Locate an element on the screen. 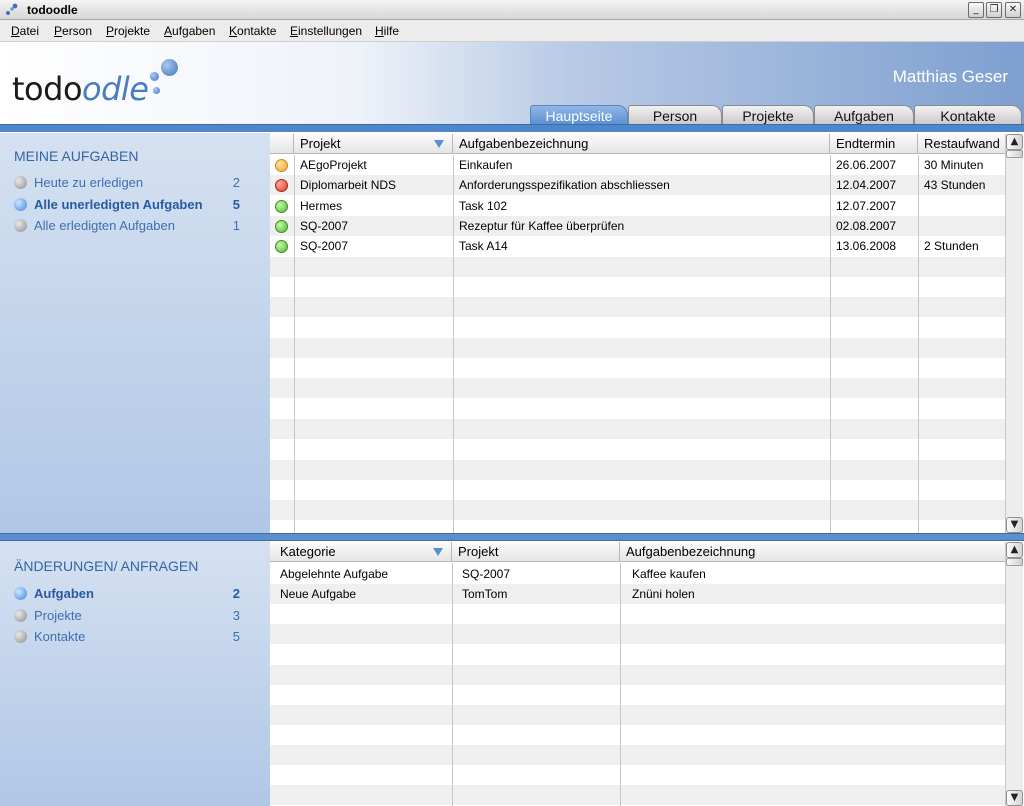 The width and height of the screenshot is (1024, 806). tab-hauptseite: Hauptseite is located at coordinates (579, 115).